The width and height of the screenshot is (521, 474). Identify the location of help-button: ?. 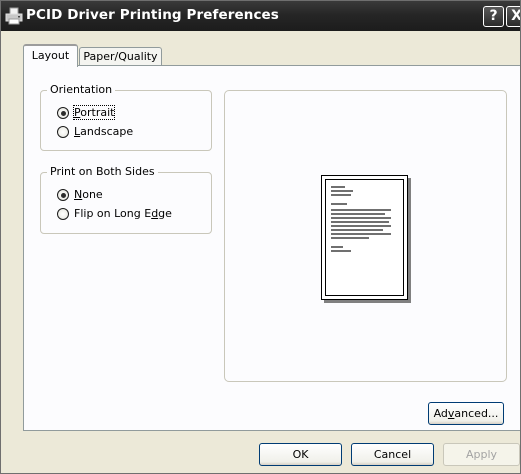
(493, 16).